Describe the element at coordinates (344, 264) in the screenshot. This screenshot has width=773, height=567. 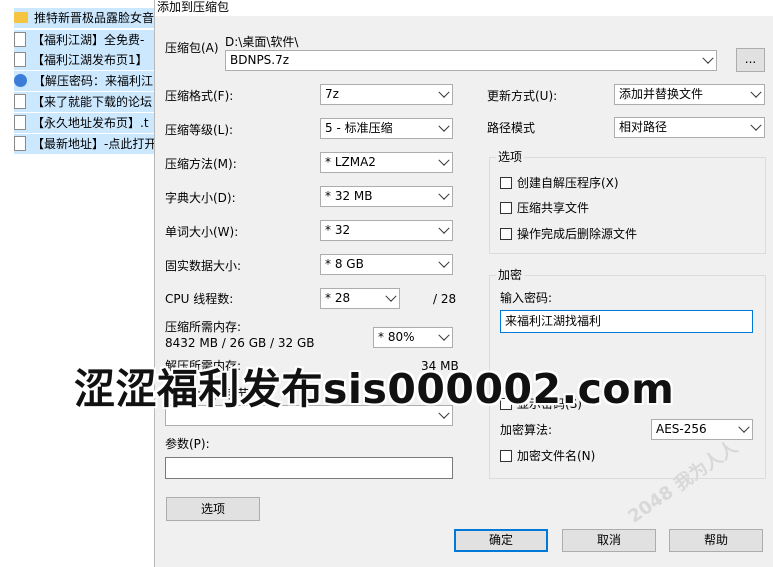
I see `solid-value: * 8 GB` at that location.